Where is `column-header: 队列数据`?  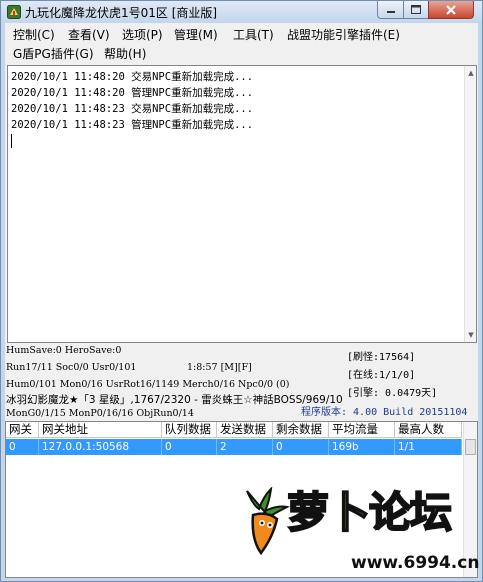 column-header: 队列数据 is located at coordinates (189, 430).